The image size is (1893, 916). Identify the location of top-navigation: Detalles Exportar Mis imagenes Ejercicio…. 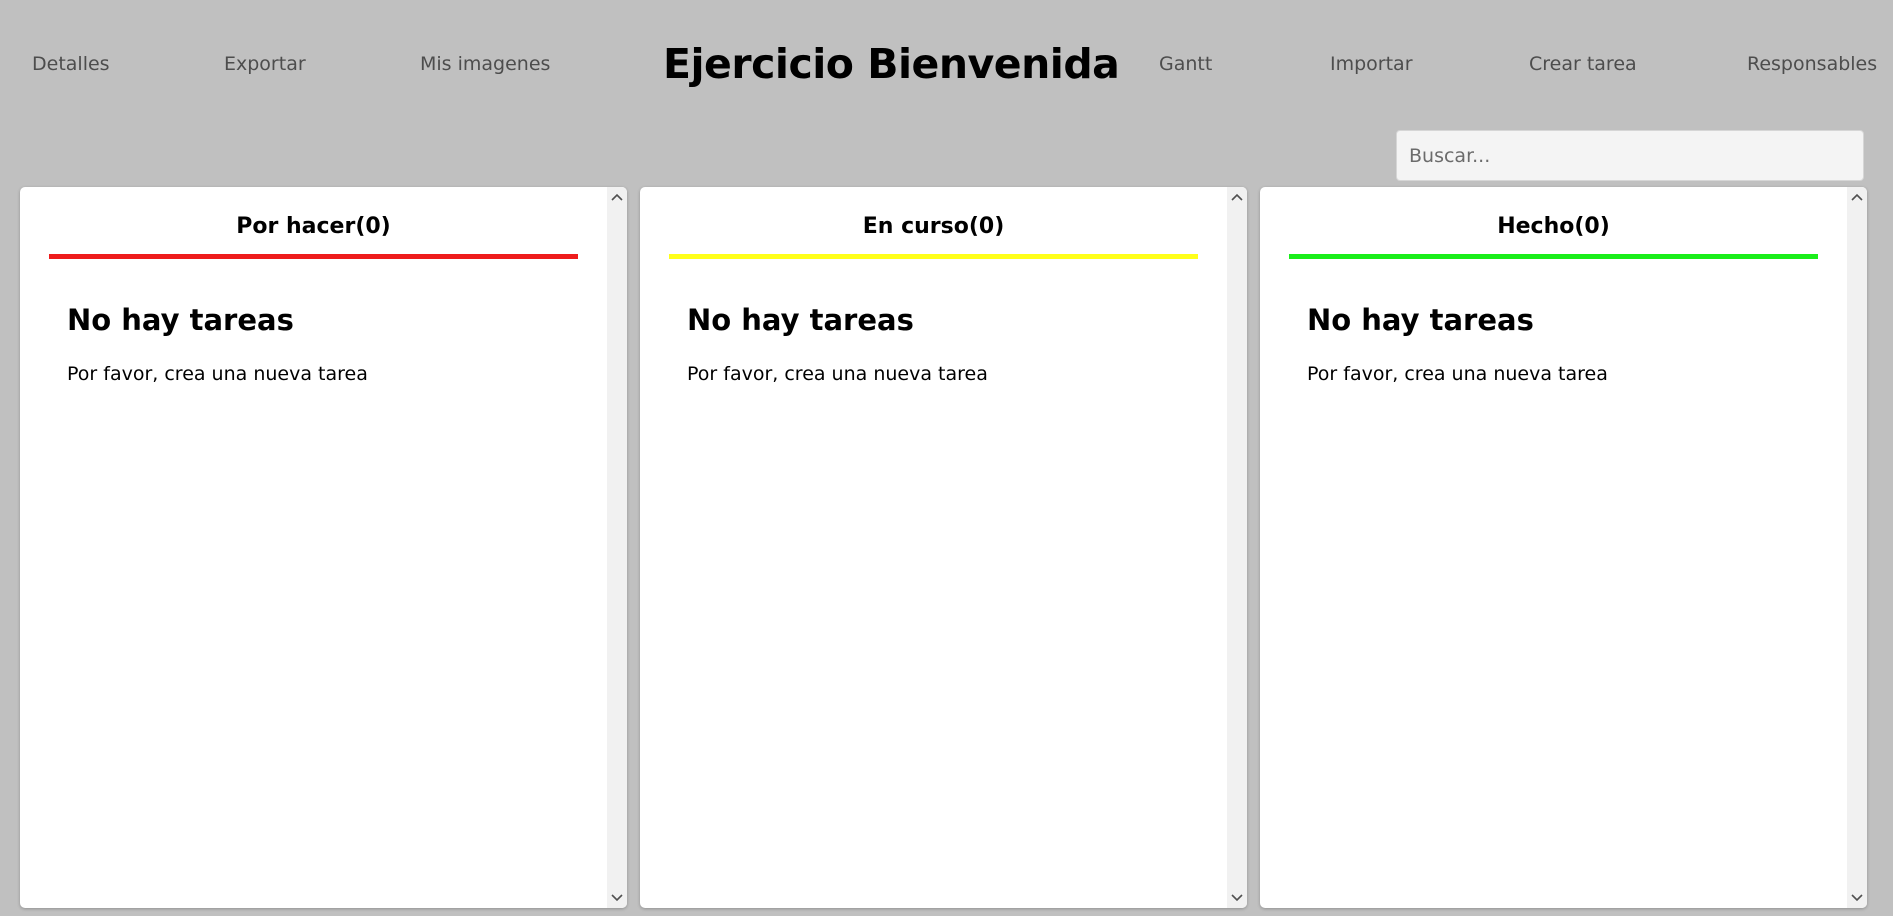
(946, 65).